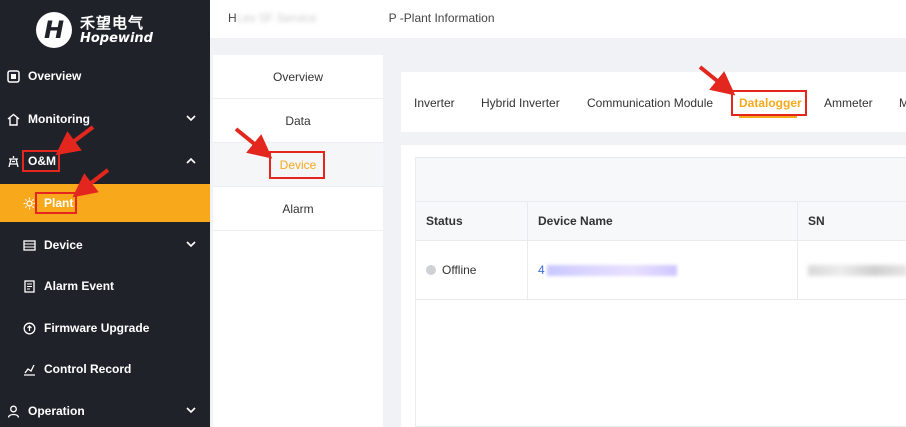  Describe the element at coordinates (541, 270) in the screenshot. I see `device-name-link: 4` at that location.